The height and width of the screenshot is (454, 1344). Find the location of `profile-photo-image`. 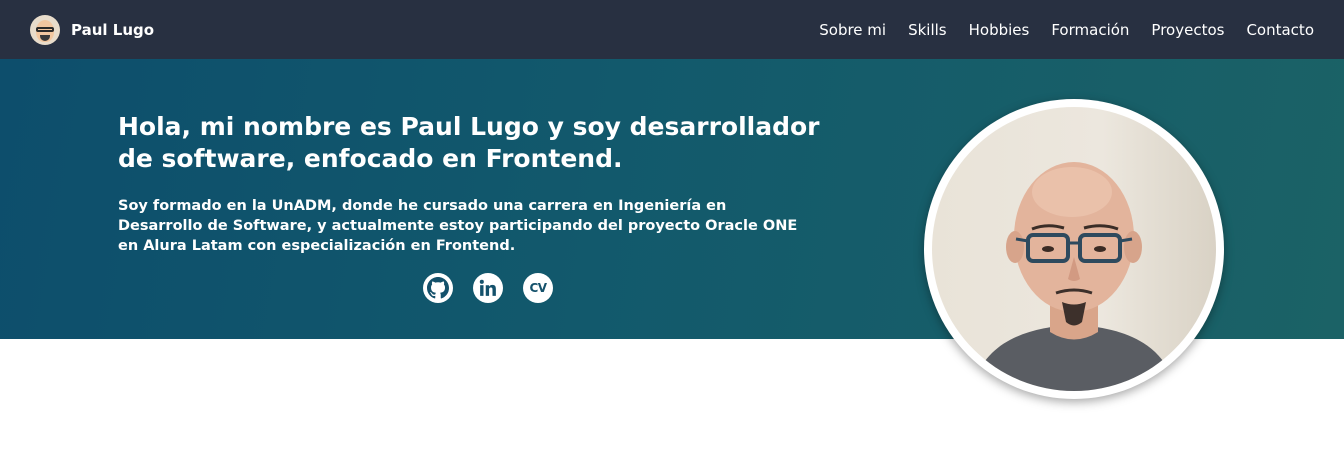

profile-photo-image is located at coordinates (1074, 249).